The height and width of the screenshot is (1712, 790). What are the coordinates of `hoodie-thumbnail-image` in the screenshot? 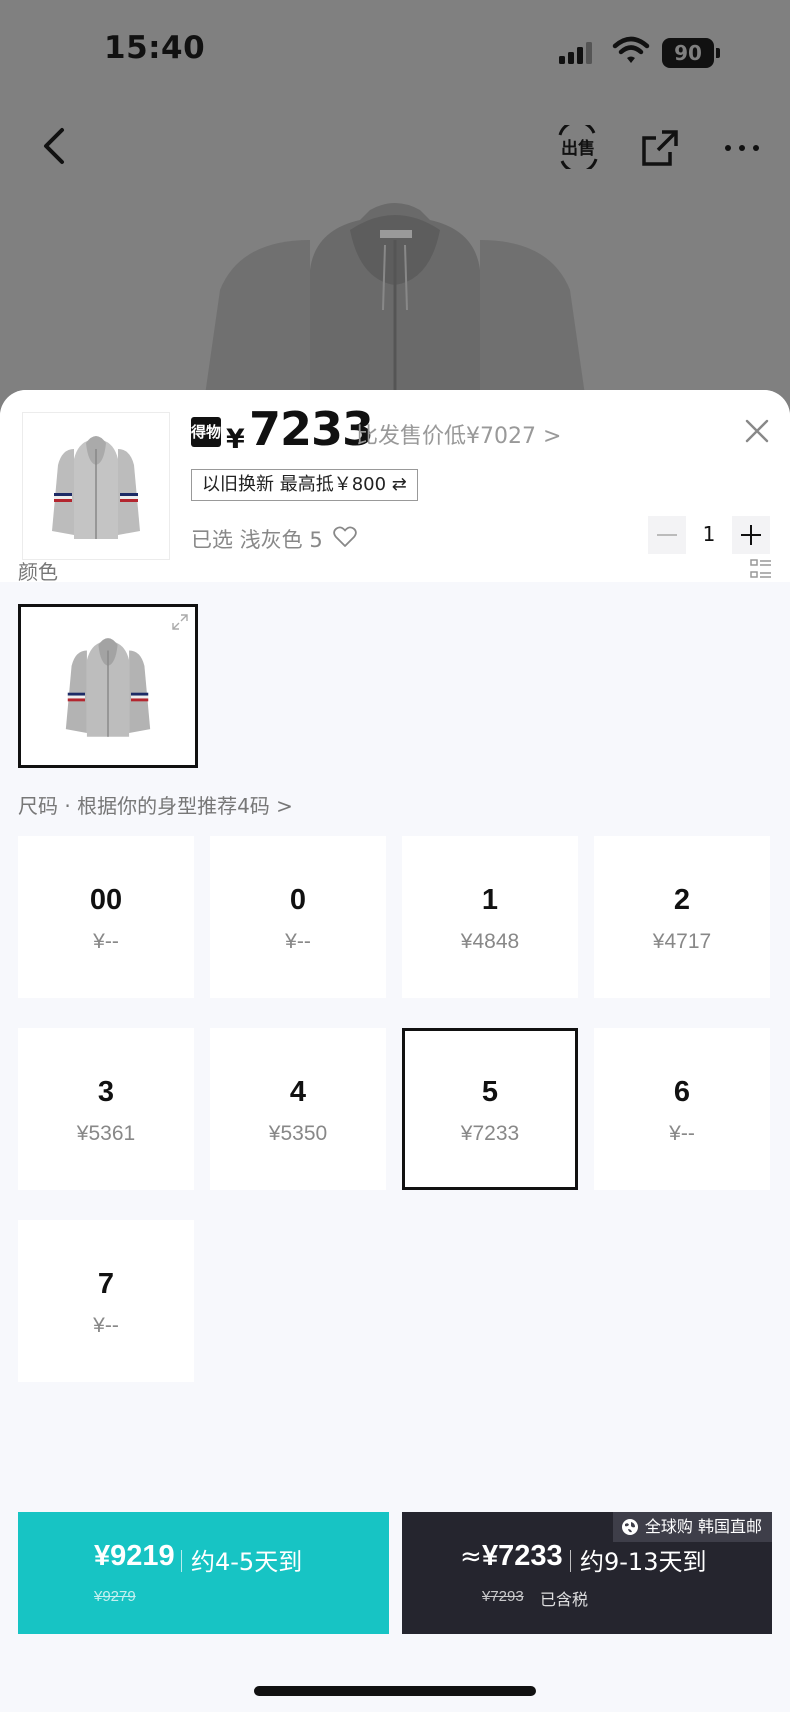 It's located at (96, 487).